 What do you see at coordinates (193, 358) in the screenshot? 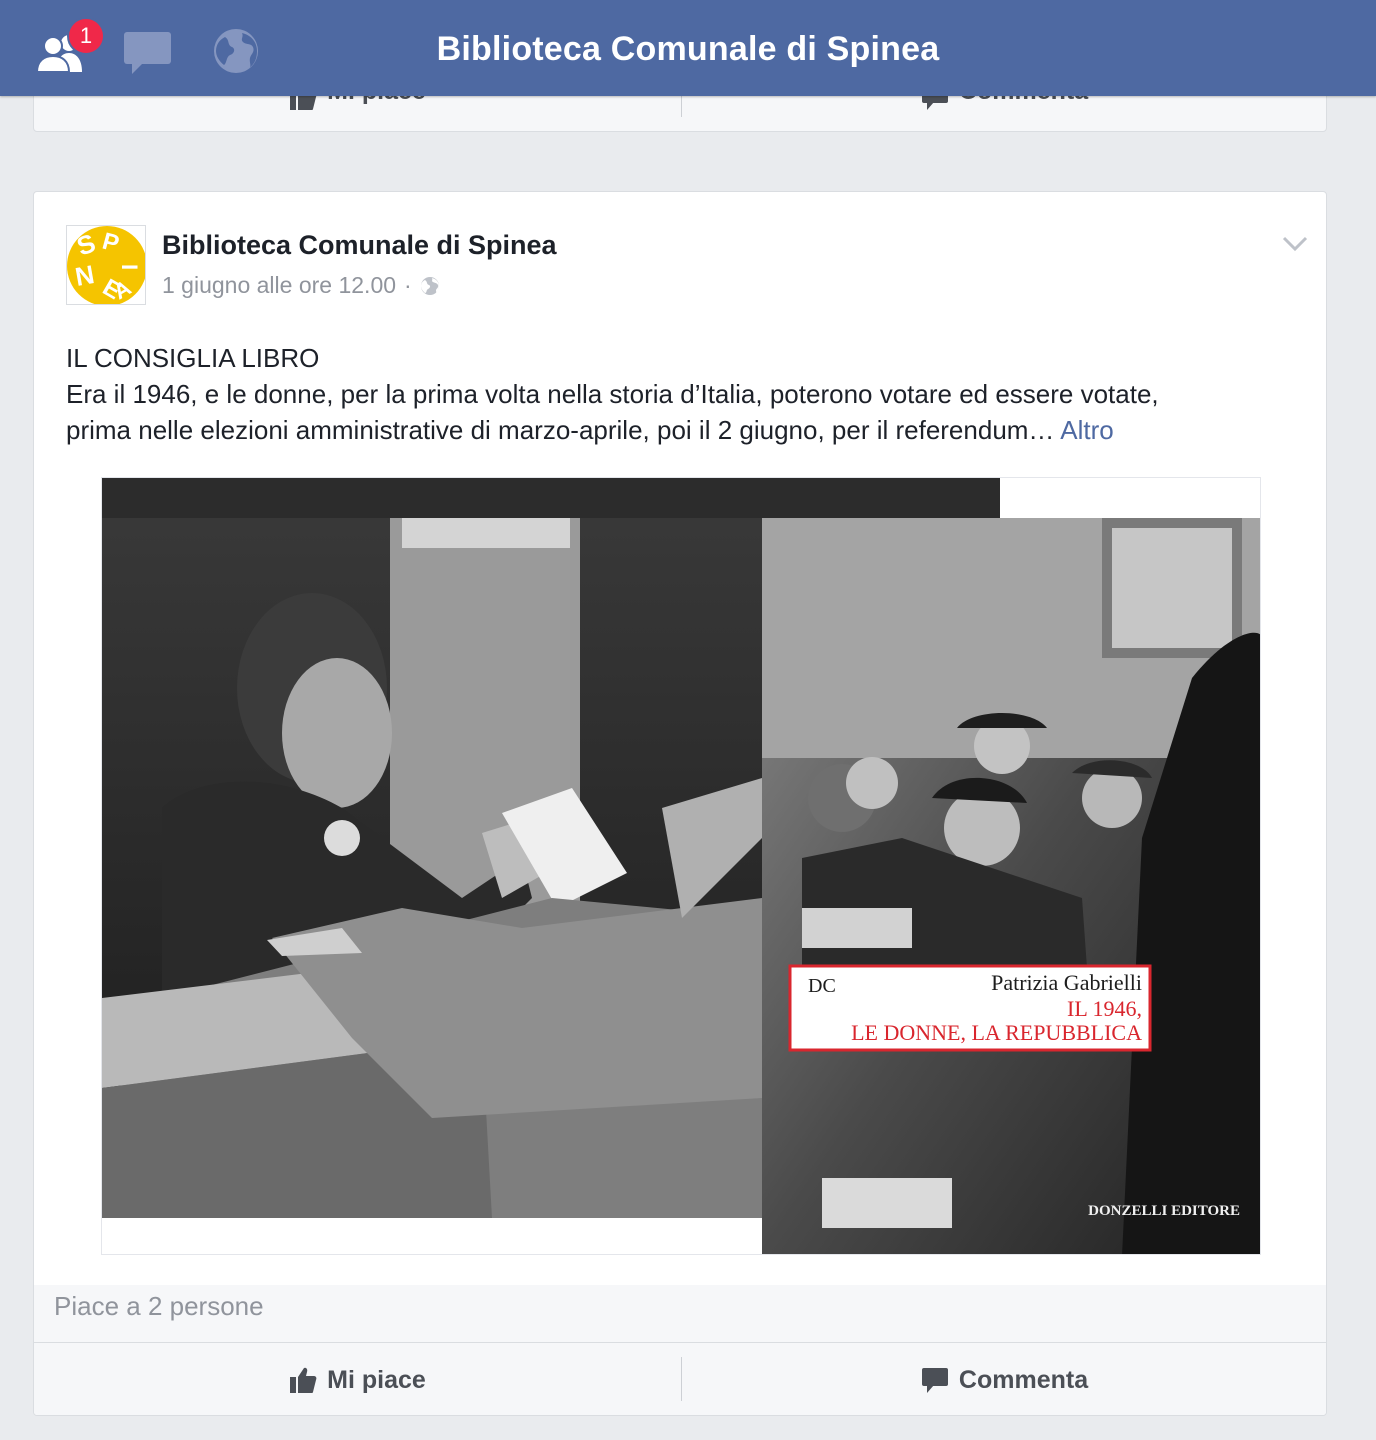
I see `post-text-line-1: IL CONSIGLIA LIBRO` at bounding box center [193, 358].